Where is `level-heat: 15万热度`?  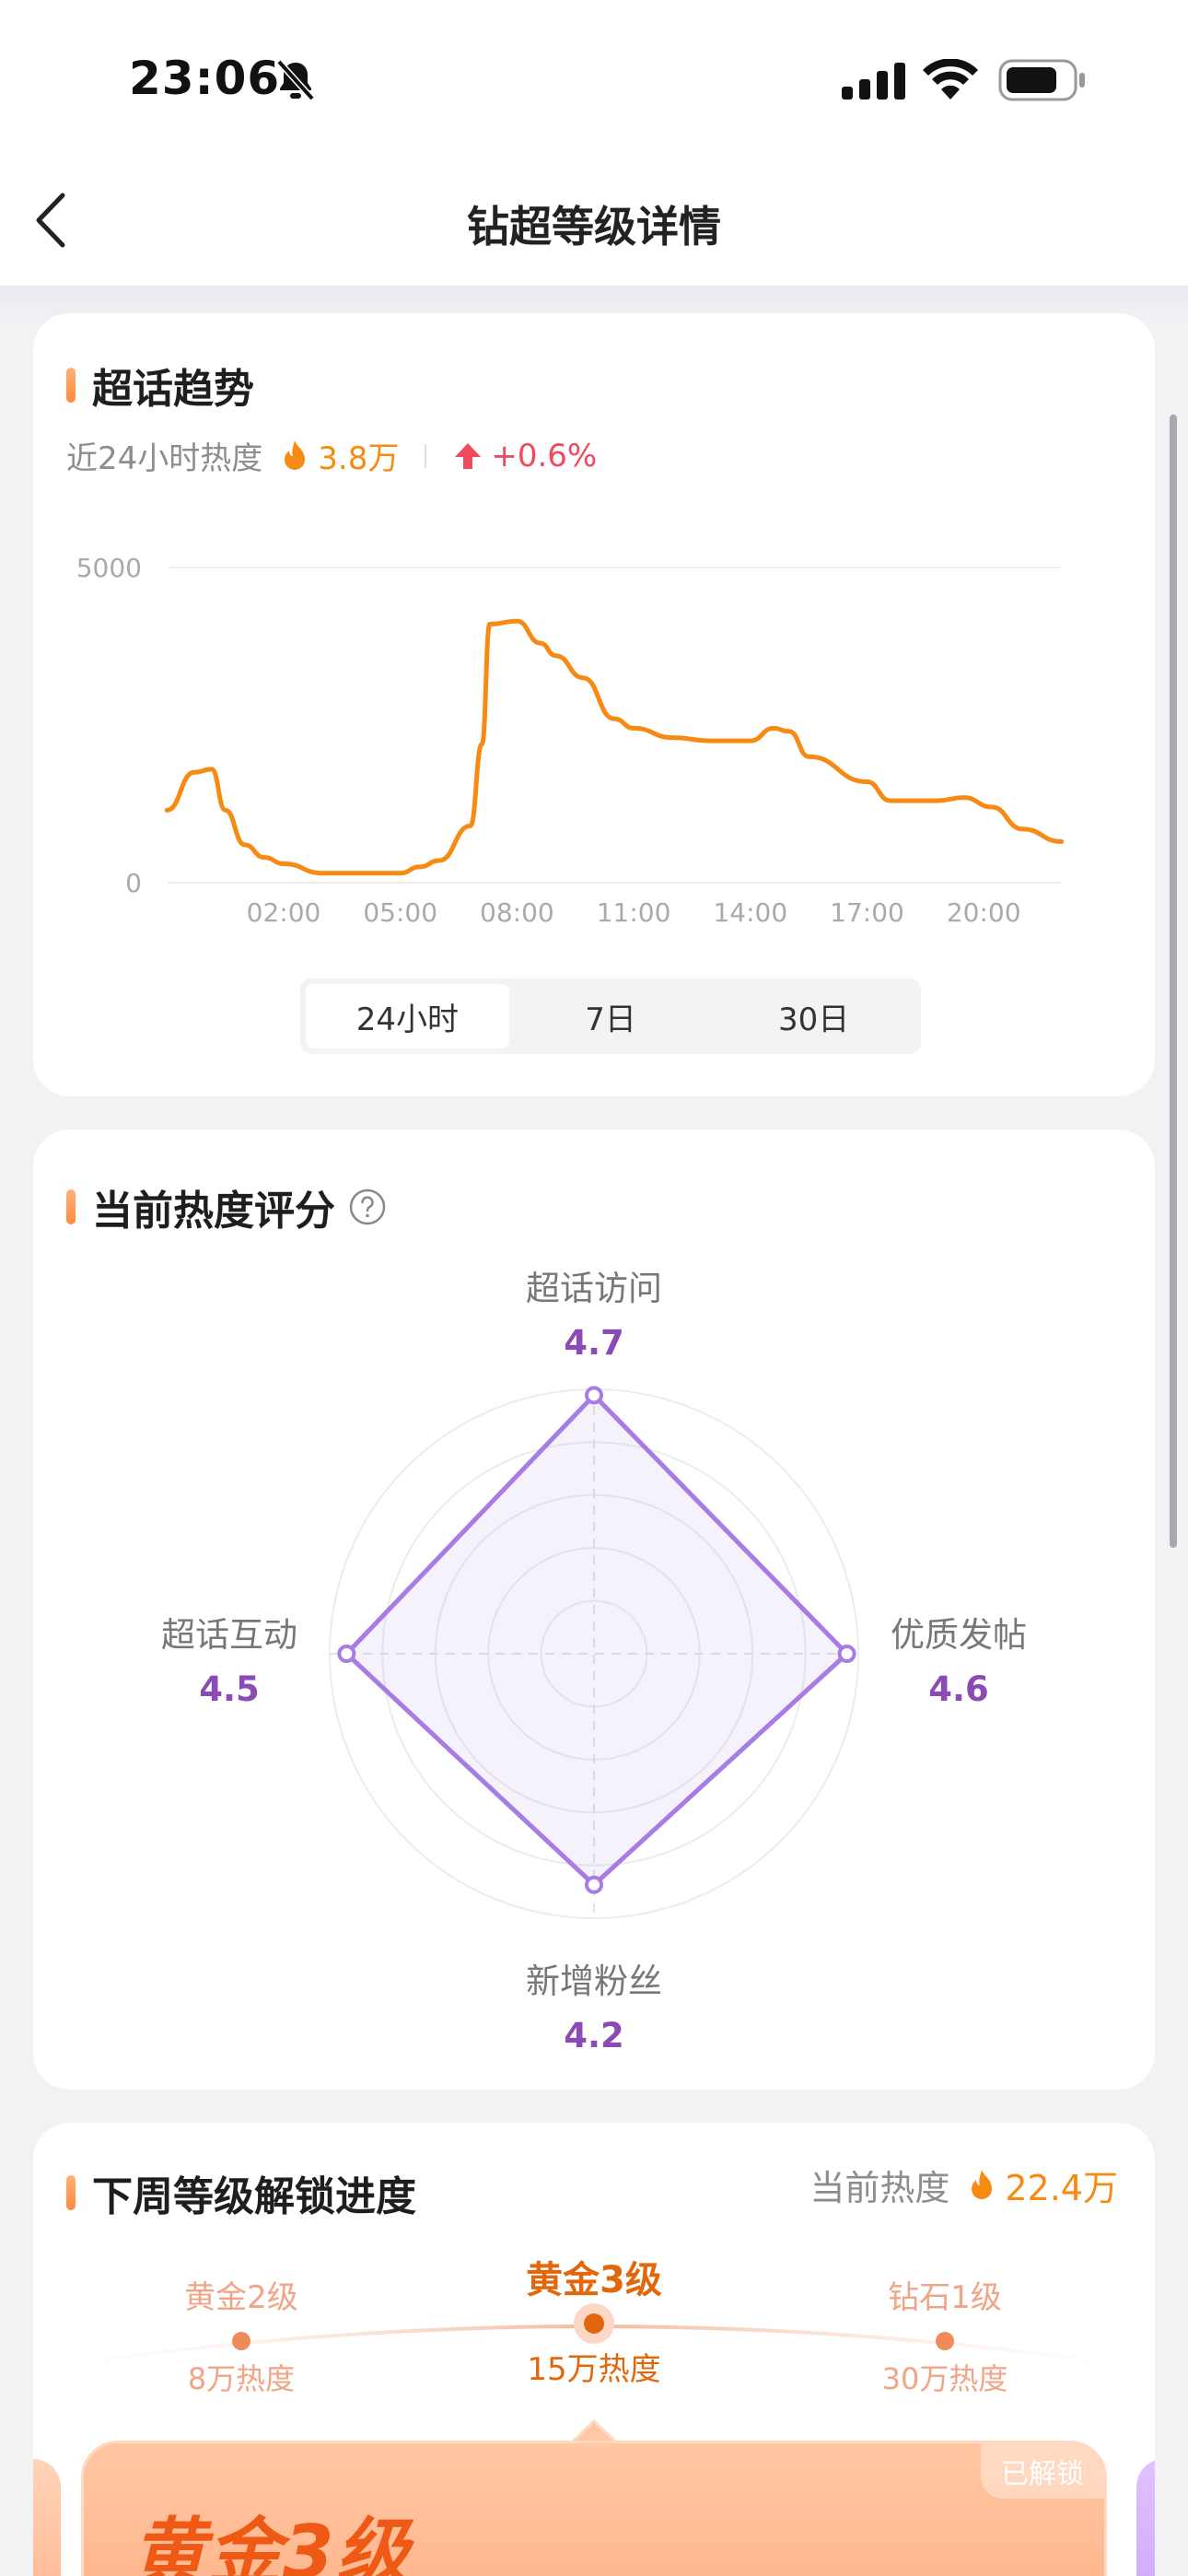
level-heat: 15万热度 is located at coordinates (594, 2369).